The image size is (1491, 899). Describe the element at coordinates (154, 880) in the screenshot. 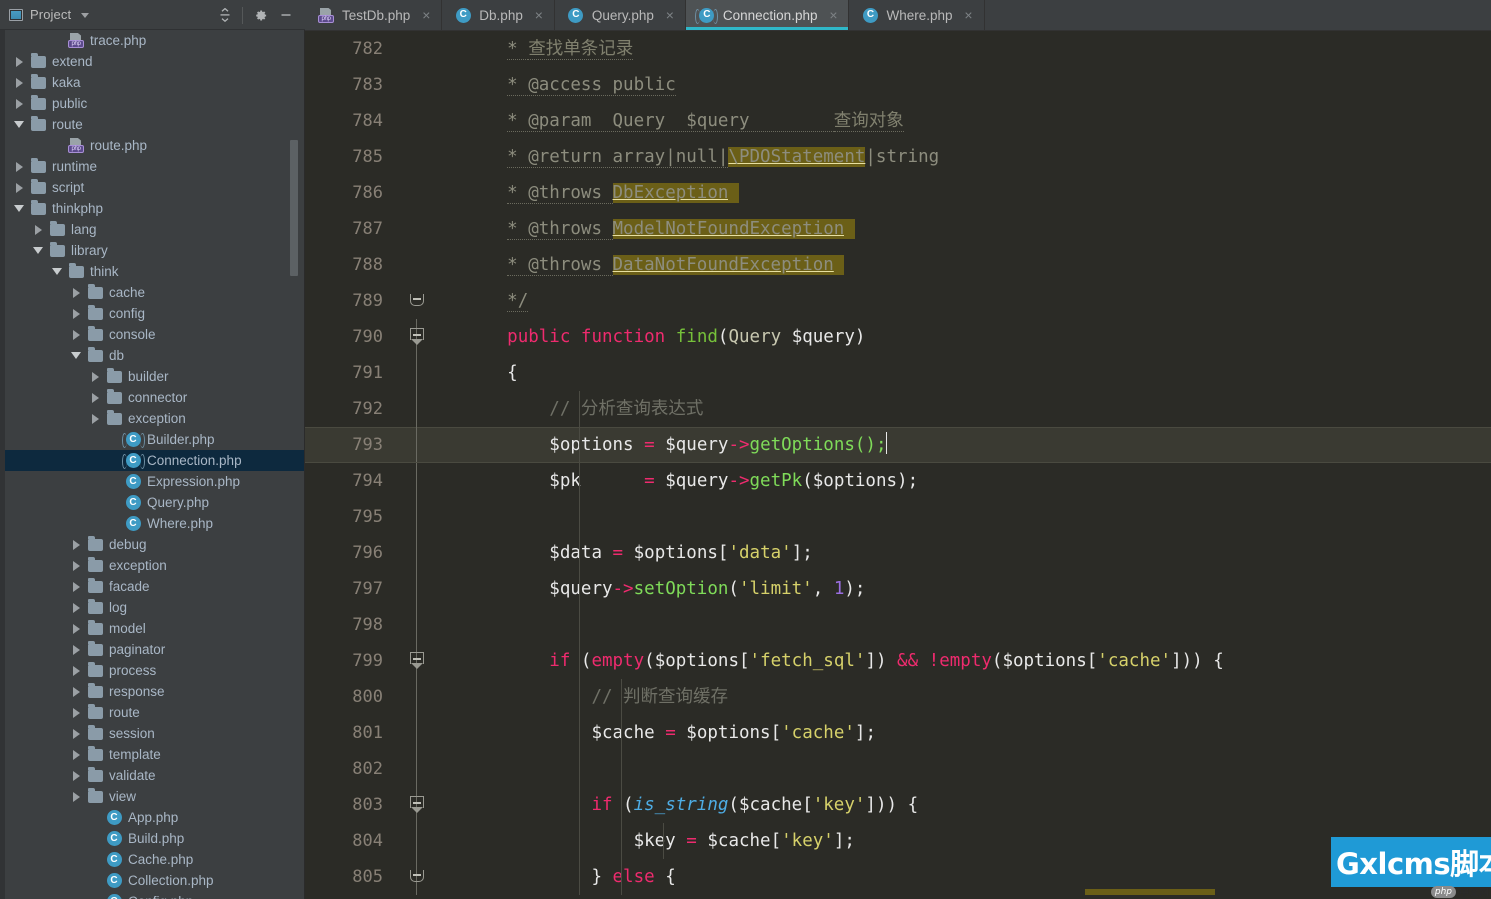

I see `tree-item-collection-php: C Collection.php` at that location.